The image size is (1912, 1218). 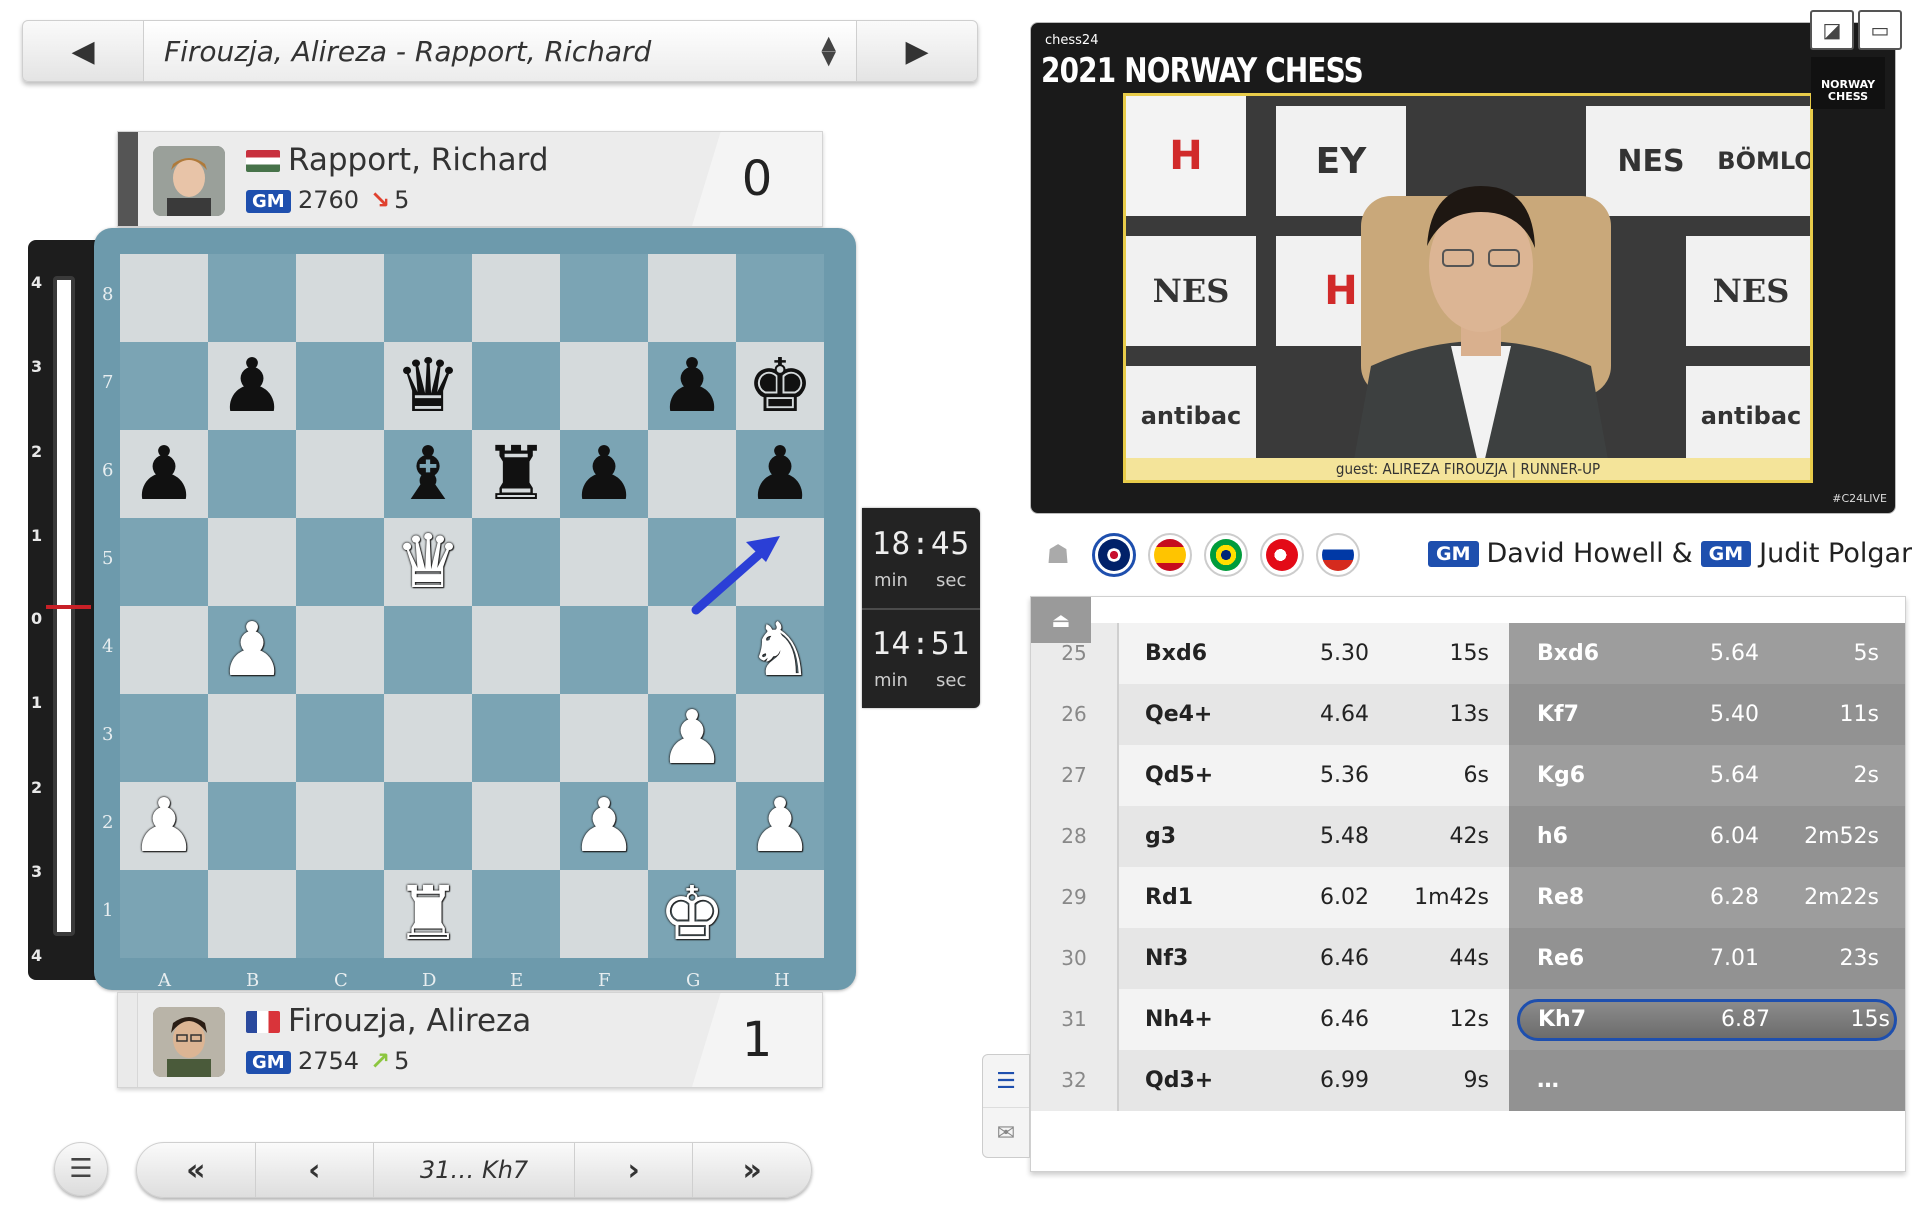 I want to click on white-move: Nh4+, so click(x=1189, y=1019).